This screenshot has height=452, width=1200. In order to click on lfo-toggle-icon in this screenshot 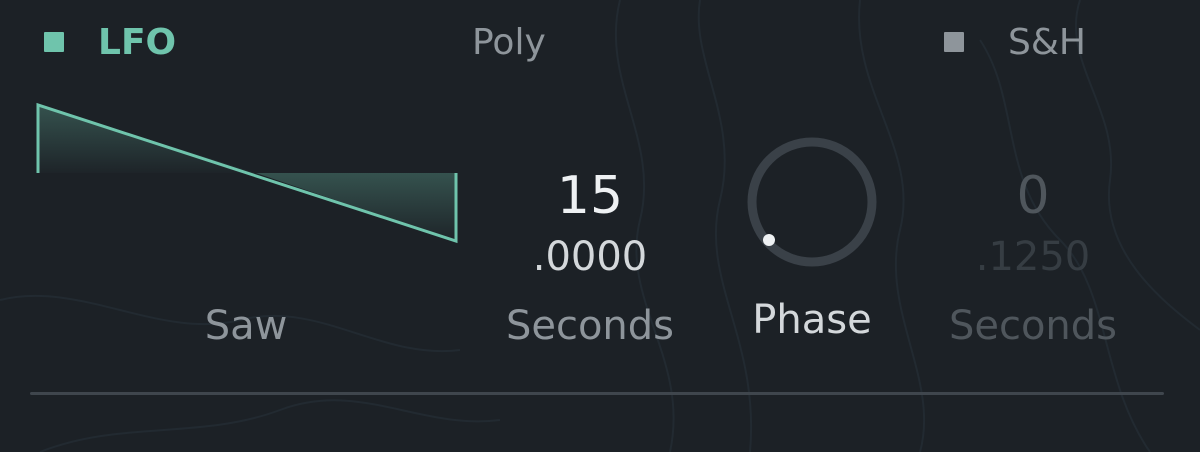, I will do `click(54, 42)`.